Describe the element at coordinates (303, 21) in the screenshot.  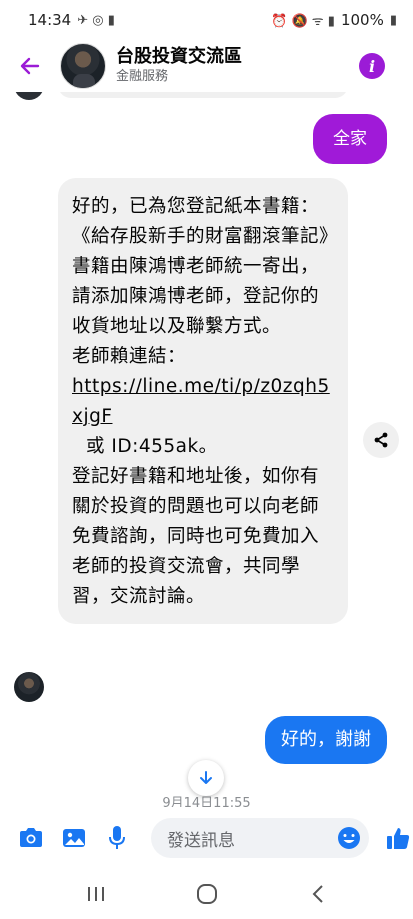
I see `status-icons: ⏰ 🔕 ᯤ ▮` at that location.